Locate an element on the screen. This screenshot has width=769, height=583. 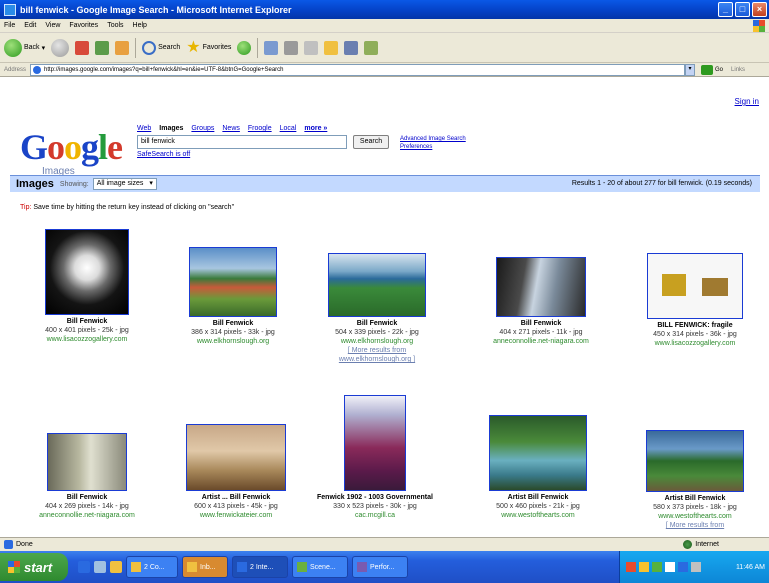
minimize-button: _ is located at coordinates (725, 9).